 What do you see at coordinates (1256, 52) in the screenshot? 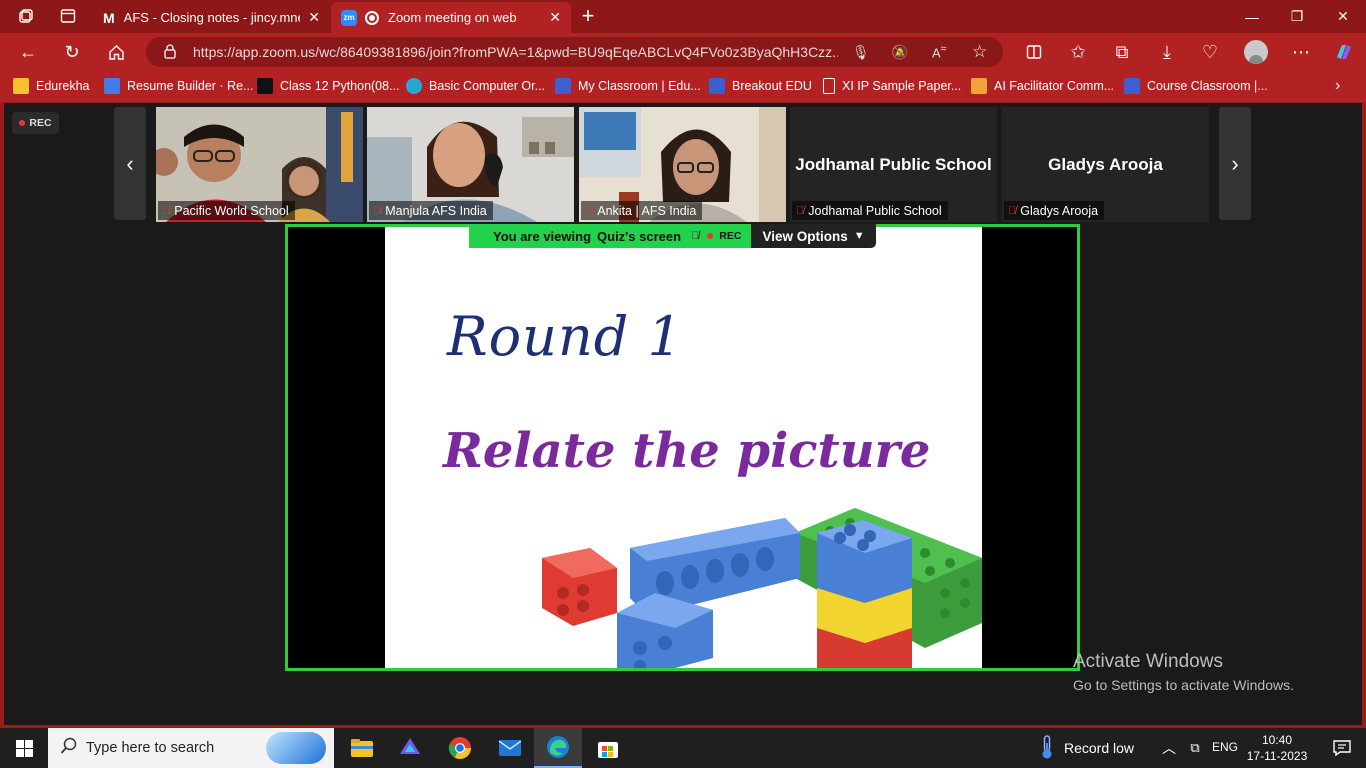
I see `profile-avatar-icon` at bounding box center [1256, 52].